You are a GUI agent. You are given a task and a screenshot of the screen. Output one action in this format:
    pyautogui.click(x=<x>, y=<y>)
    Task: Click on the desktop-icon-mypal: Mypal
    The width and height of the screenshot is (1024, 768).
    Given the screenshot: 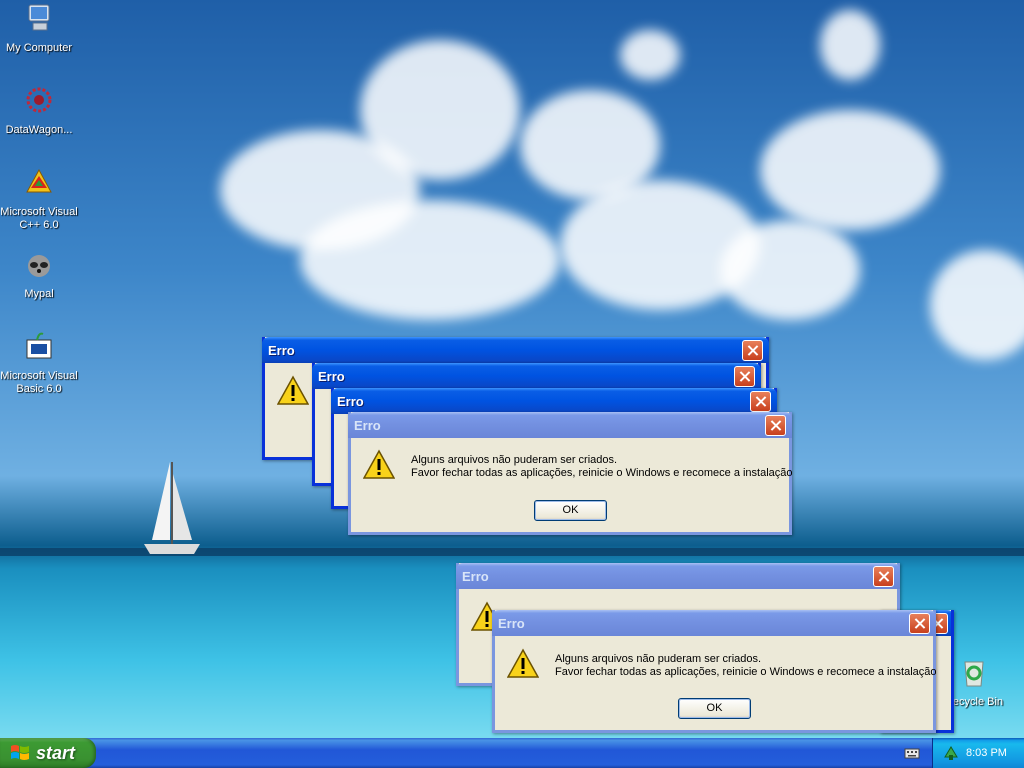 What is the action you would take?
    pyautogui.click(x=39, y=274)
    